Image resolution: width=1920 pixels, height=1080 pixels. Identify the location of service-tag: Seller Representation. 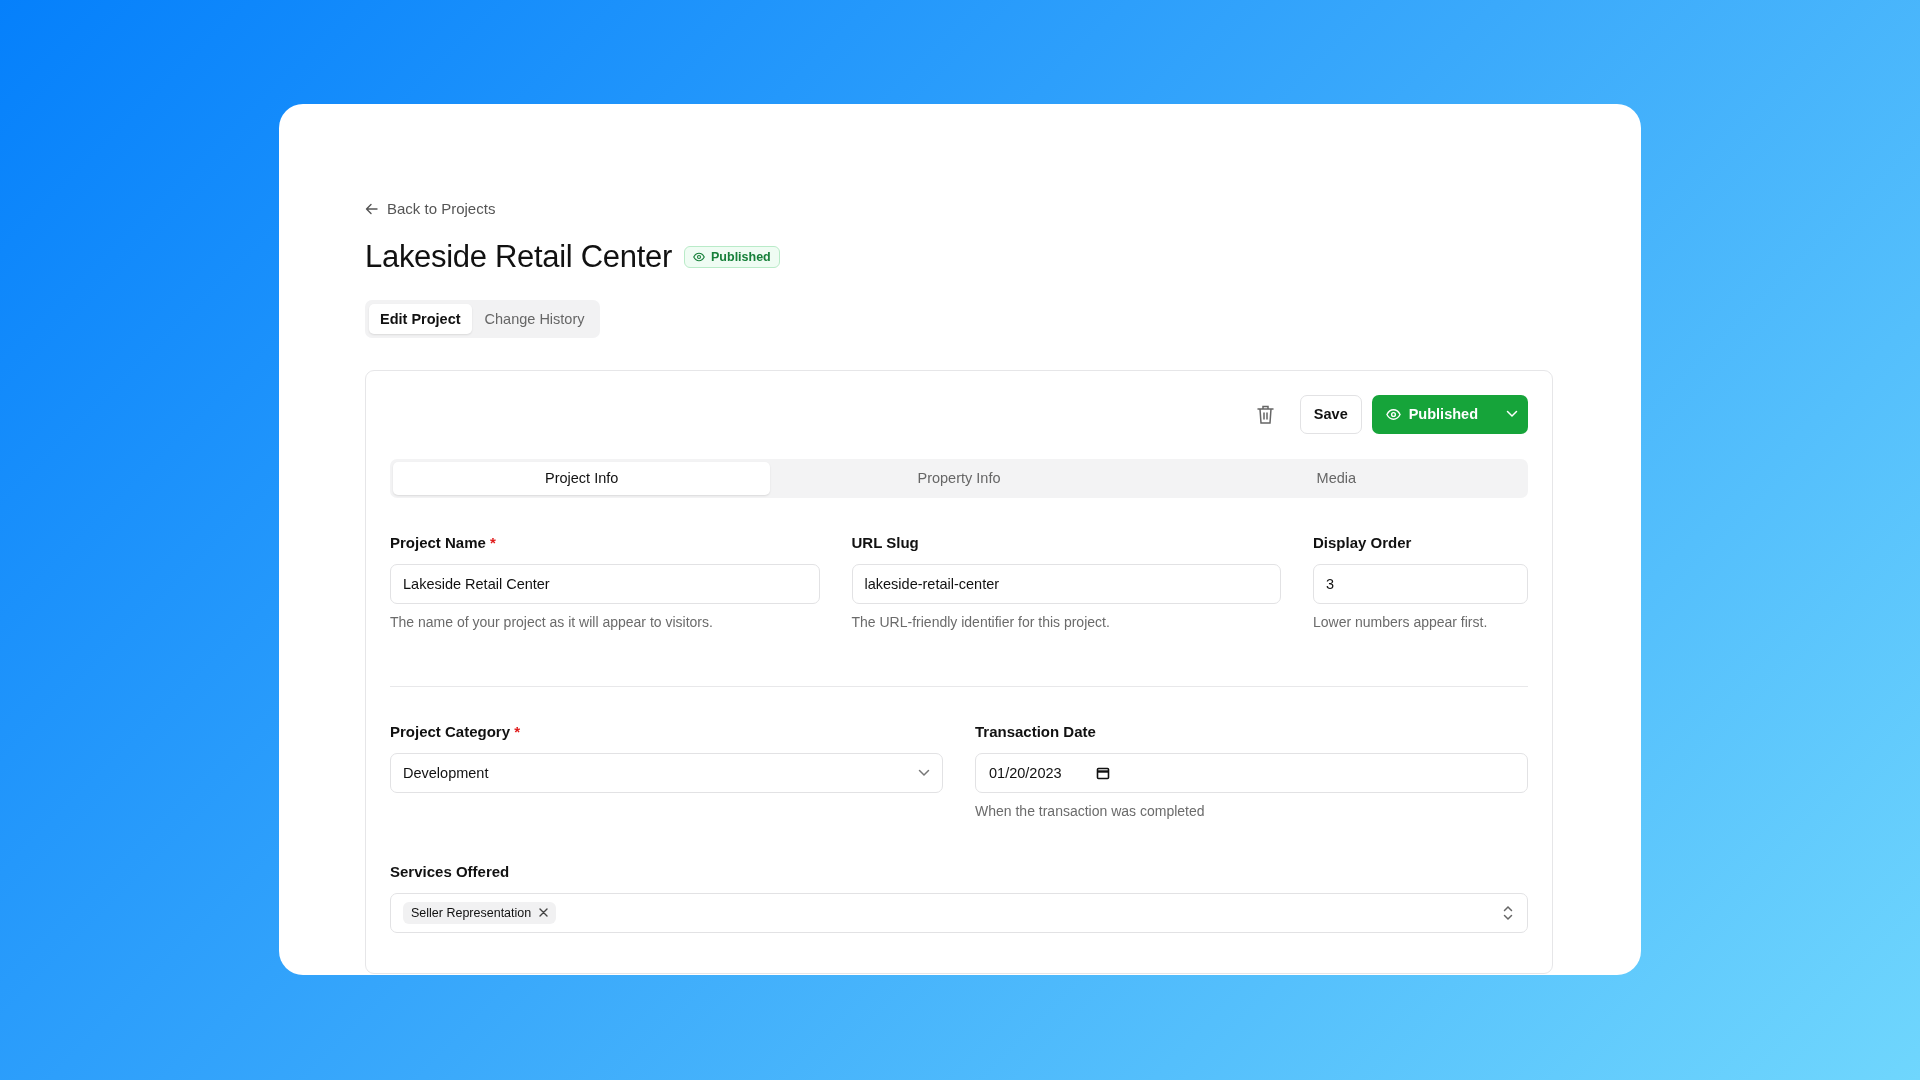
(480, 912).